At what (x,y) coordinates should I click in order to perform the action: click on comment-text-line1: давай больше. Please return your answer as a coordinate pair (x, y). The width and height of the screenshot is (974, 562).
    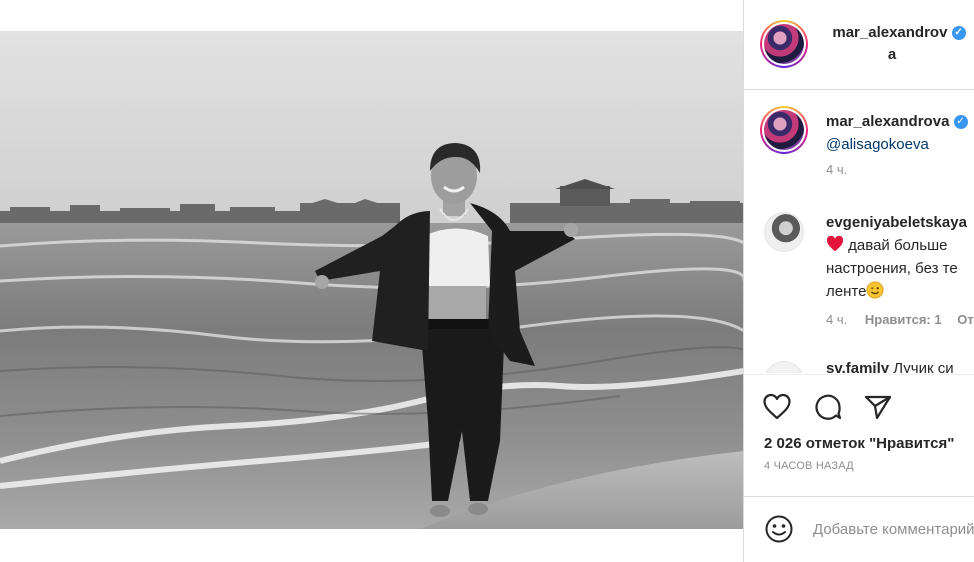
    Looking at the image, I should click on (898, 245).